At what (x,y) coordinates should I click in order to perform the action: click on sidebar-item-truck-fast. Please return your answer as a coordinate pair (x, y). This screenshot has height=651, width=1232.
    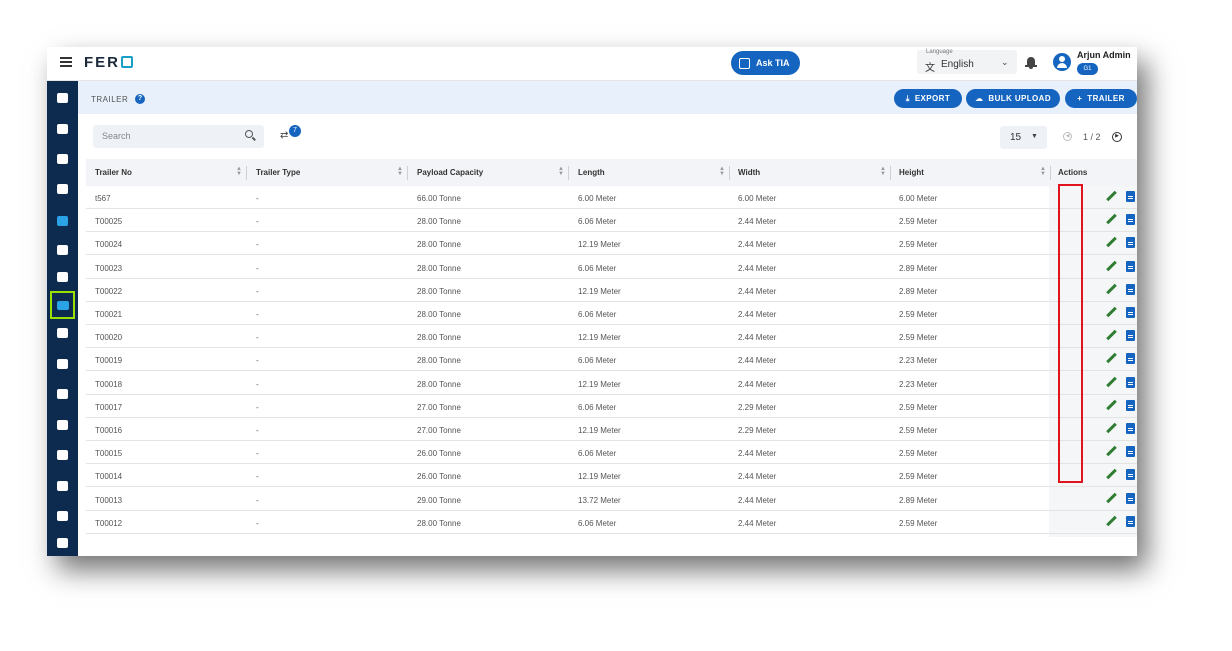
    Looking at the image, I should click on (62, 221).